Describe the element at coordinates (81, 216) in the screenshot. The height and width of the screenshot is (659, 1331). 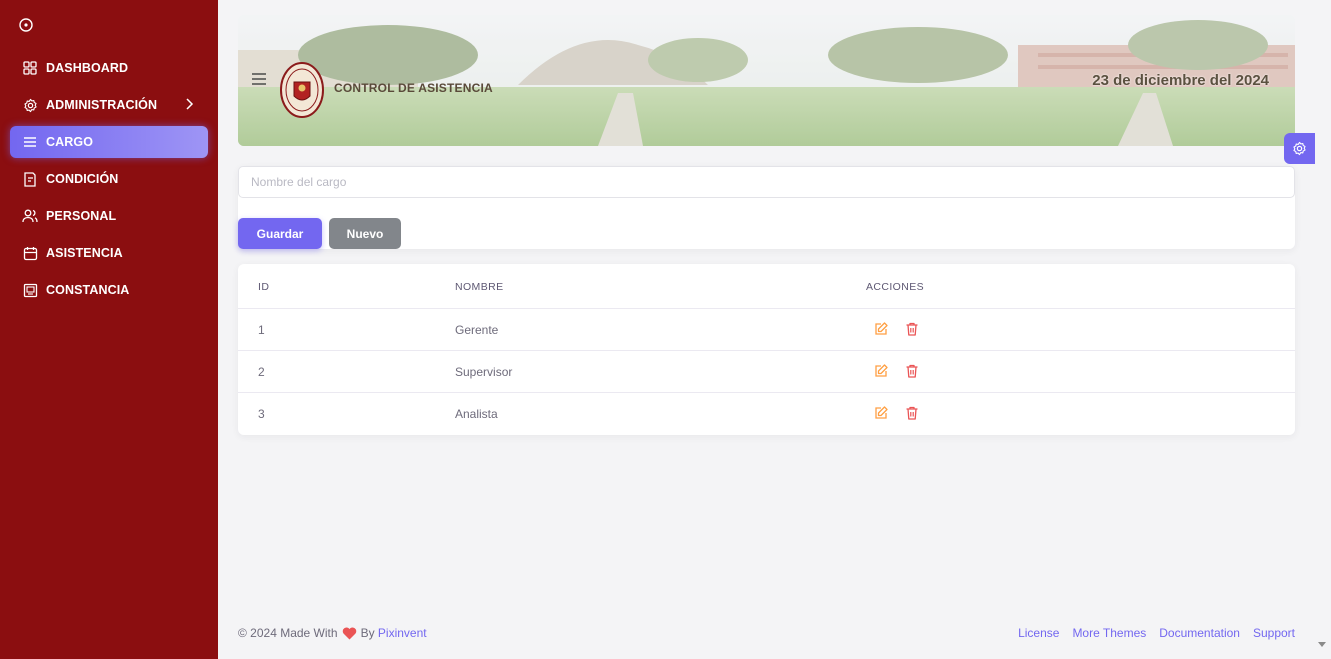
I see `sidebar-item-label: PERSONAL` at that location.